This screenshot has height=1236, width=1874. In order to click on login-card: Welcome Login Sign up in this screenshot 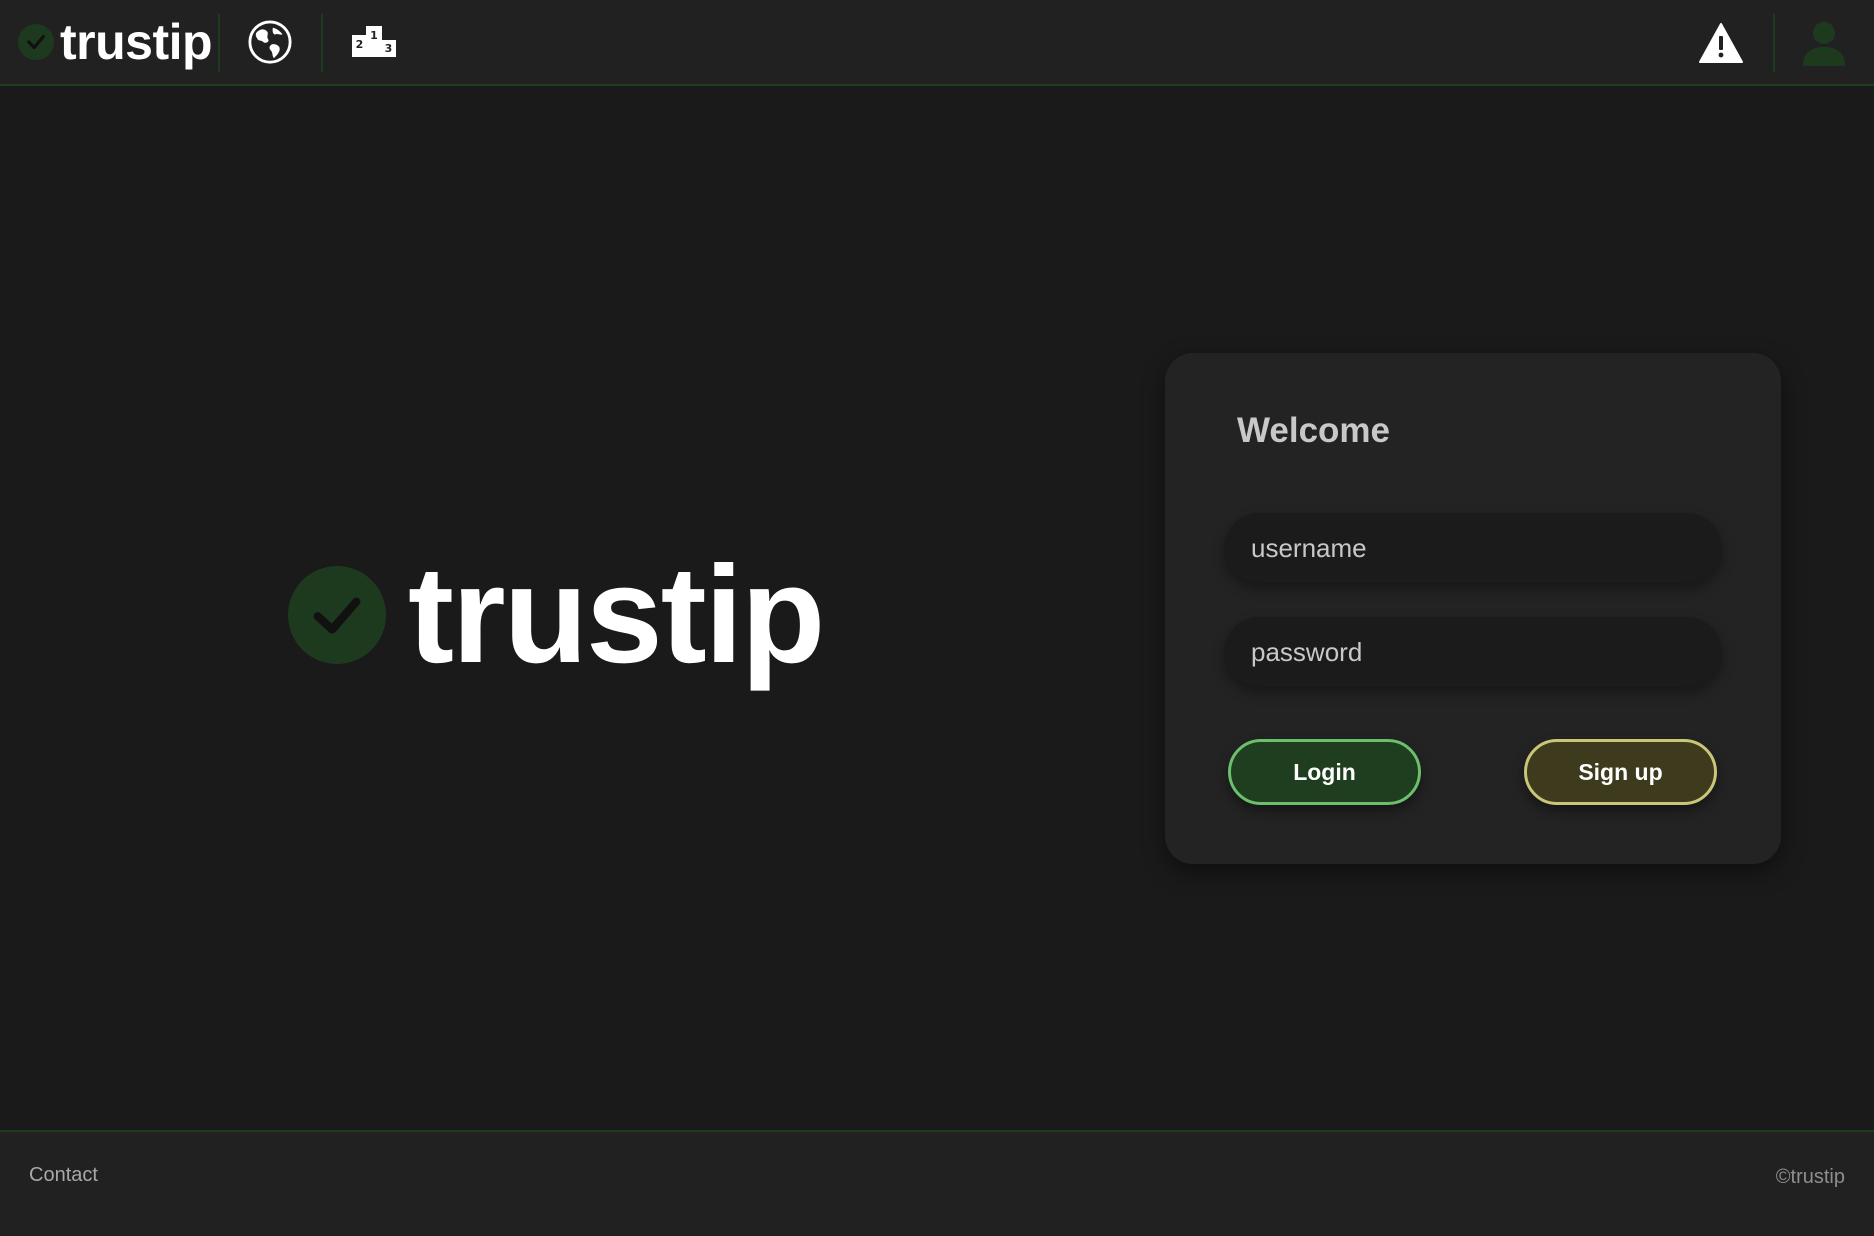, I will do `click(1473, 608)`.